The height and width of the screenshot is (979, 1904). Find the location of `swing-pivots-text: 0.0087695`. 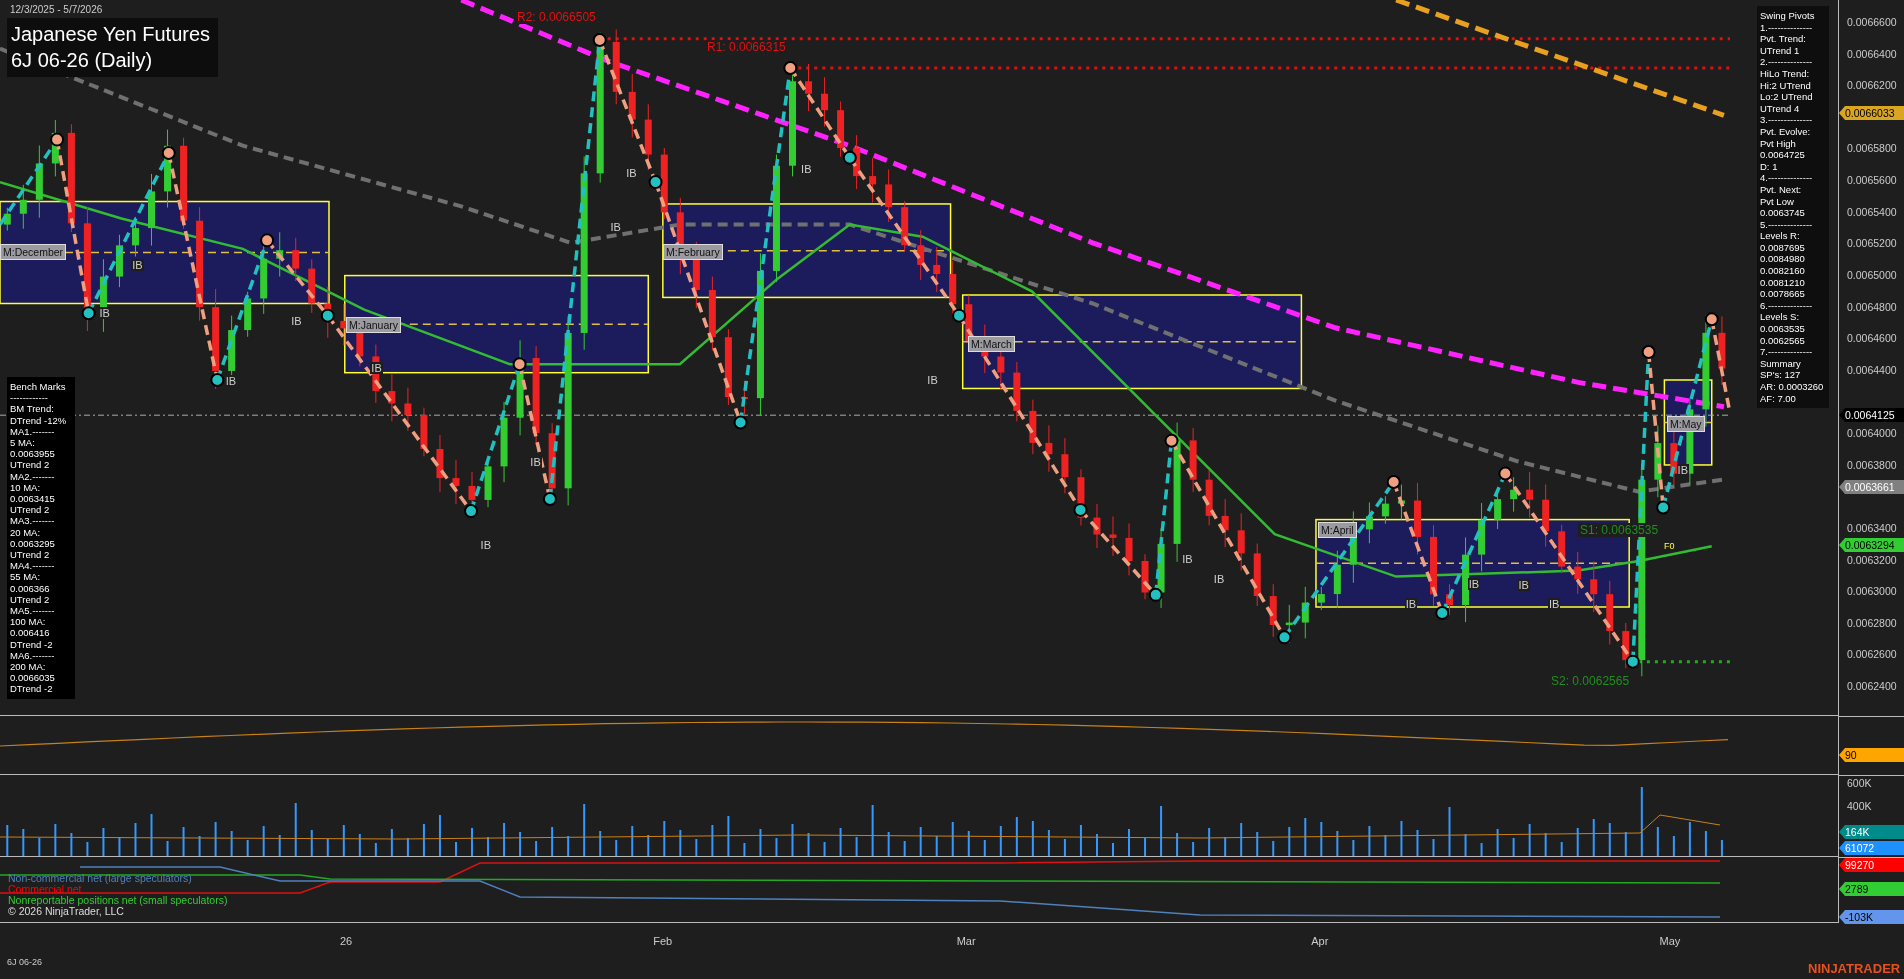

swing-pivots-text: 0.0087695 is located at coordinates (1783, 247).